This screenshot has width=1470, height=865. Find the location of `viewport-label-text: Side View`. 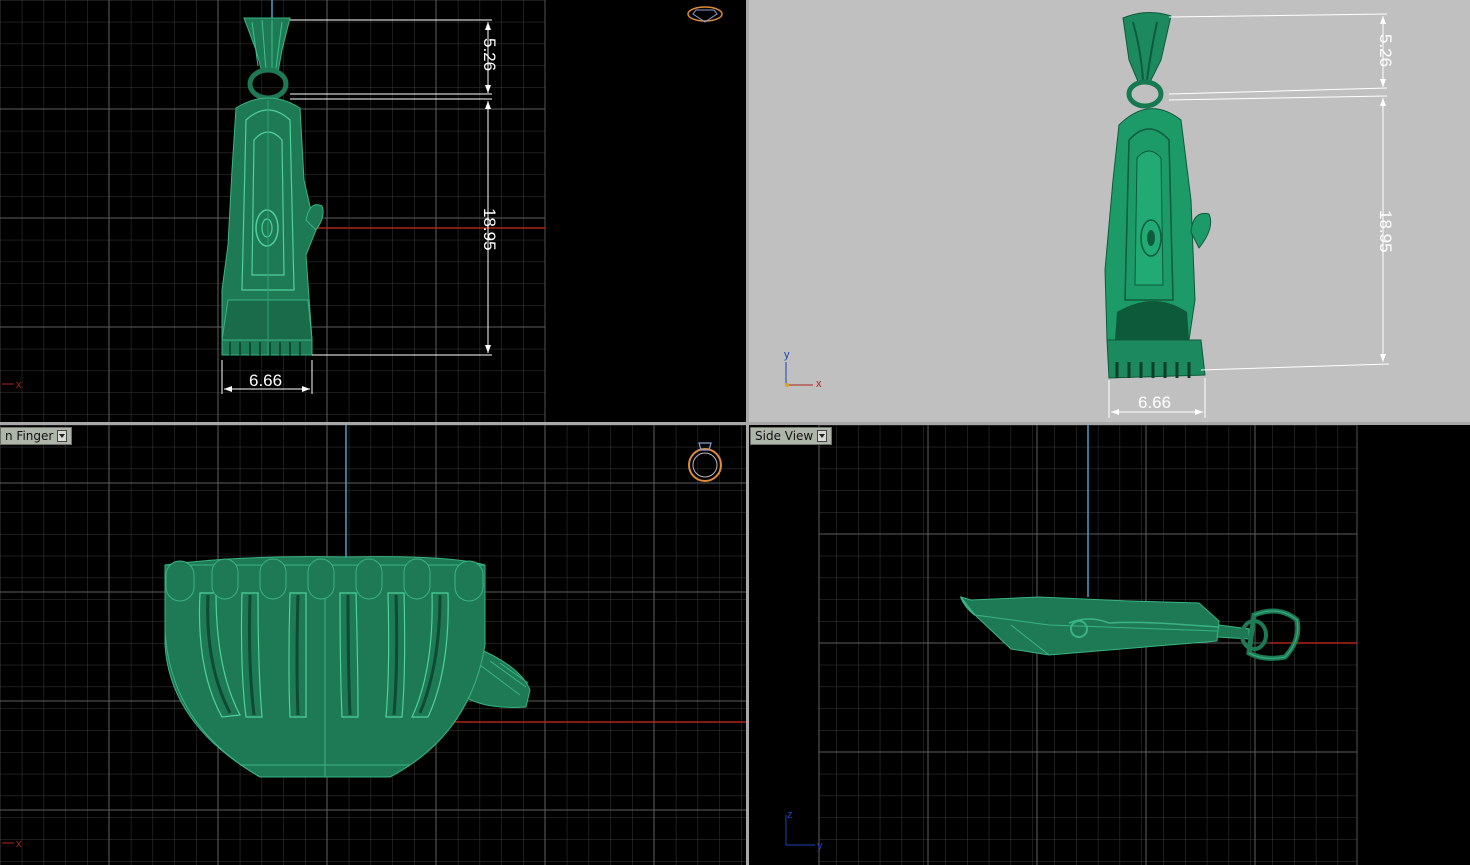

viewport-label-text: Side View is located at coordinates (784, 436).